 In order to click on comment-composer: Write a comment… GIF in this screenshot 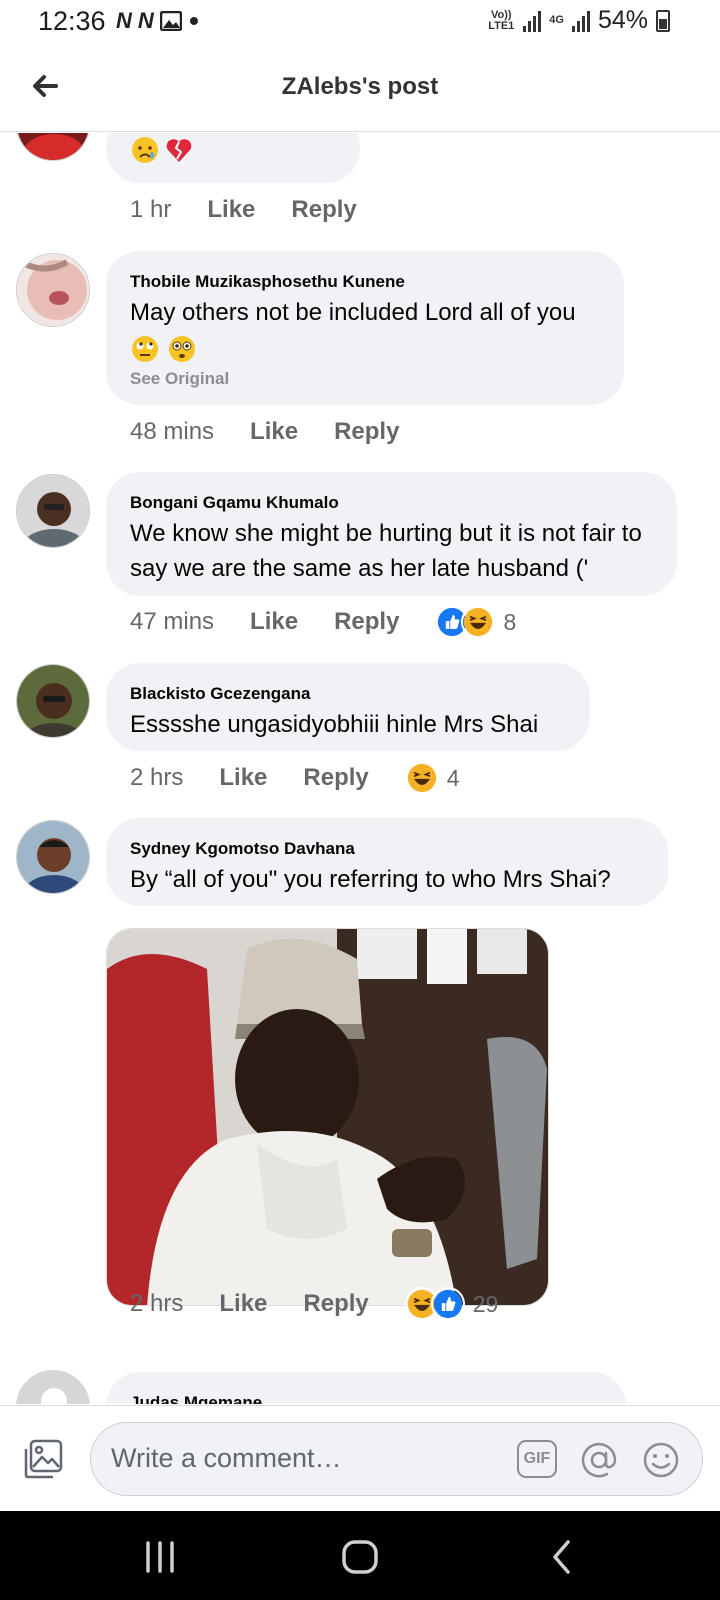, I will do `click(360, 1458)`.